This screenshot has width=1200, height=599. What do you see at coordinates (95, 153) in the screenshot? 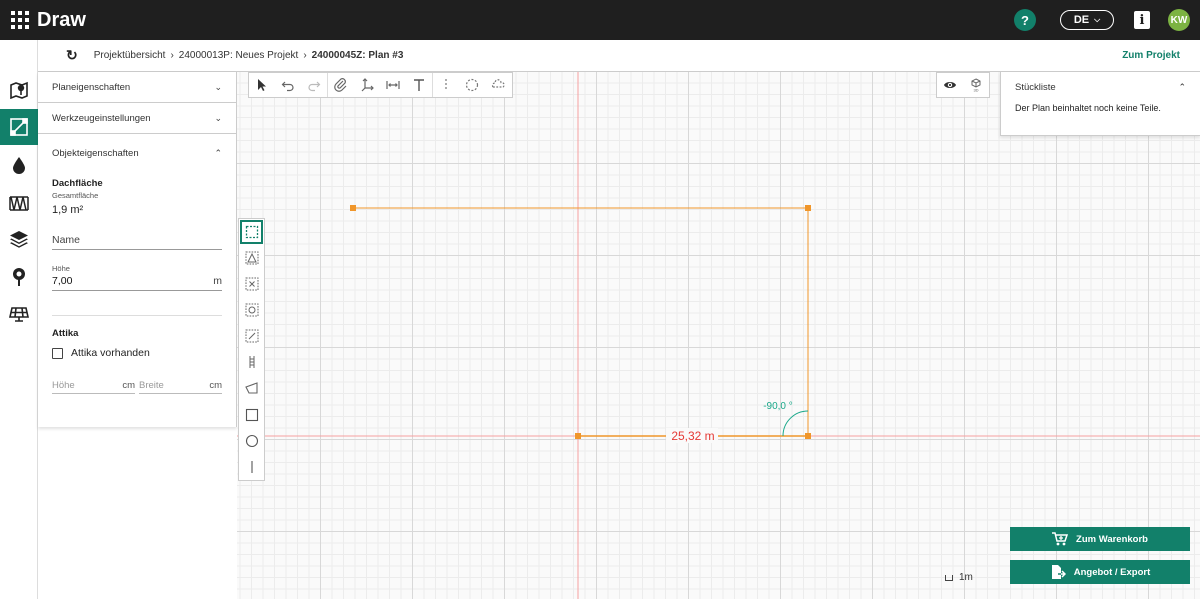
I see `section-title: Objekteigenschaften` at bounding box center [95, 153].